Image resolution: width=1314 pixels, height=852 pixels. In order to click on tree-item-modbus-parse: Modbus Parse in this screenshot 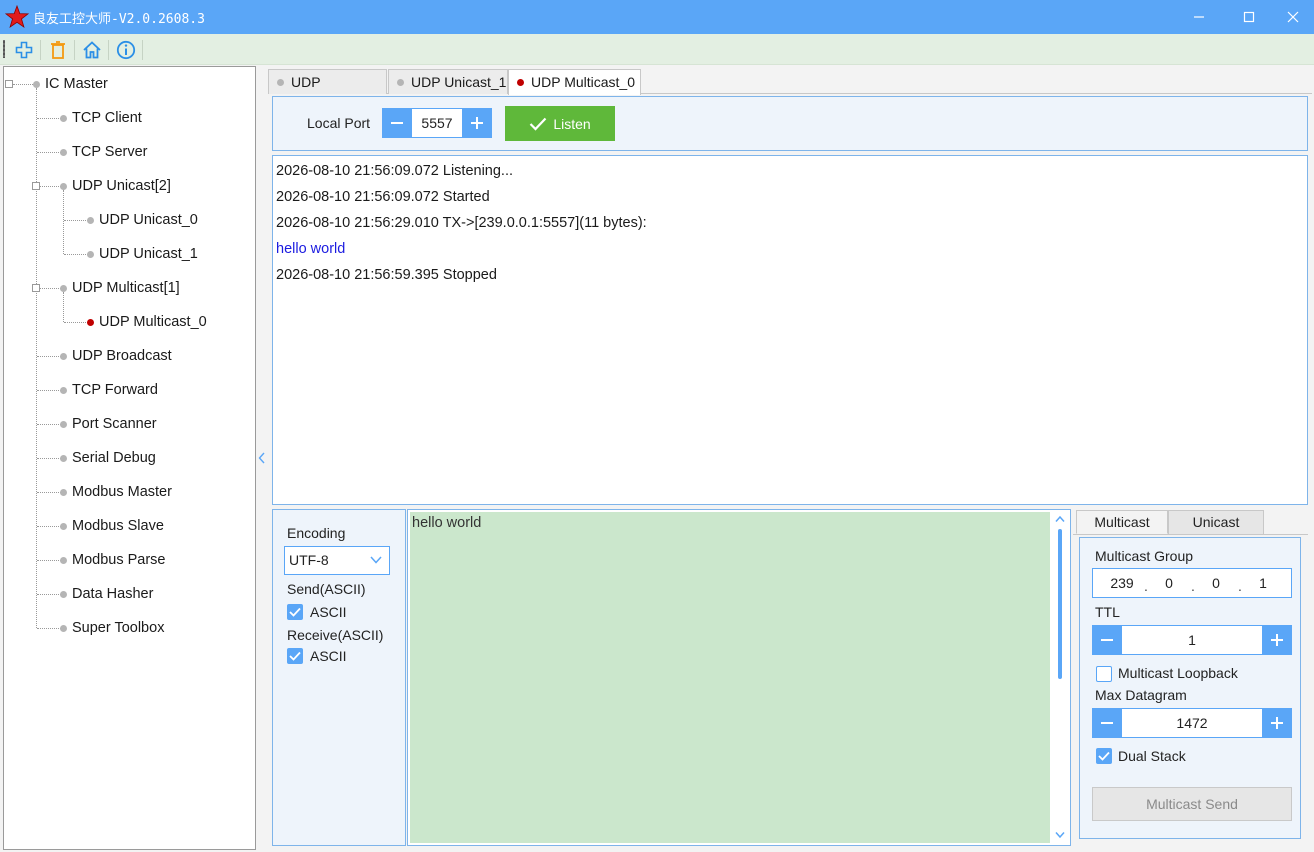, I will do `click(119, 560)`.